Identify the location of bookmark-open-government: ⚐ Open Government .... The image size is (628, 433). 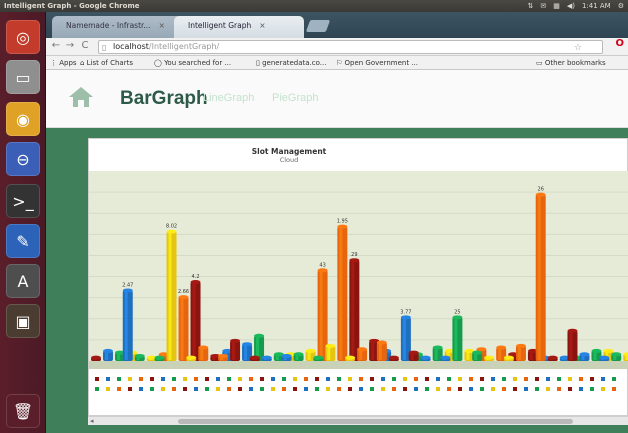
(377, 62).